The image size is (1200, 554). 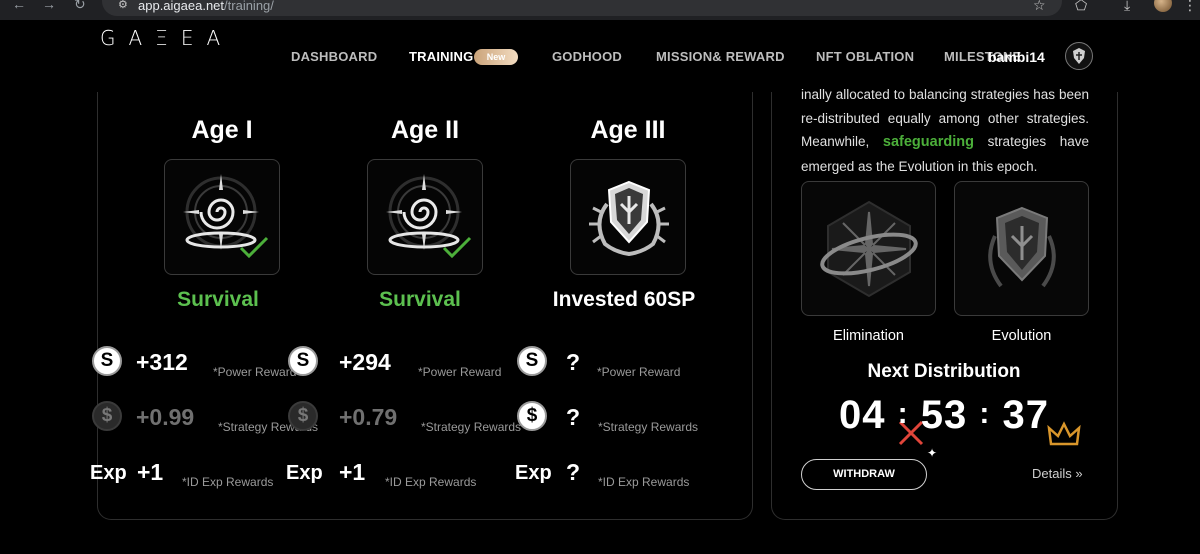 What do you see at coordinates (587, 56) in the screenshot?
I see `nav-godhood: GODHOOD` at bounding box center [587, 56].